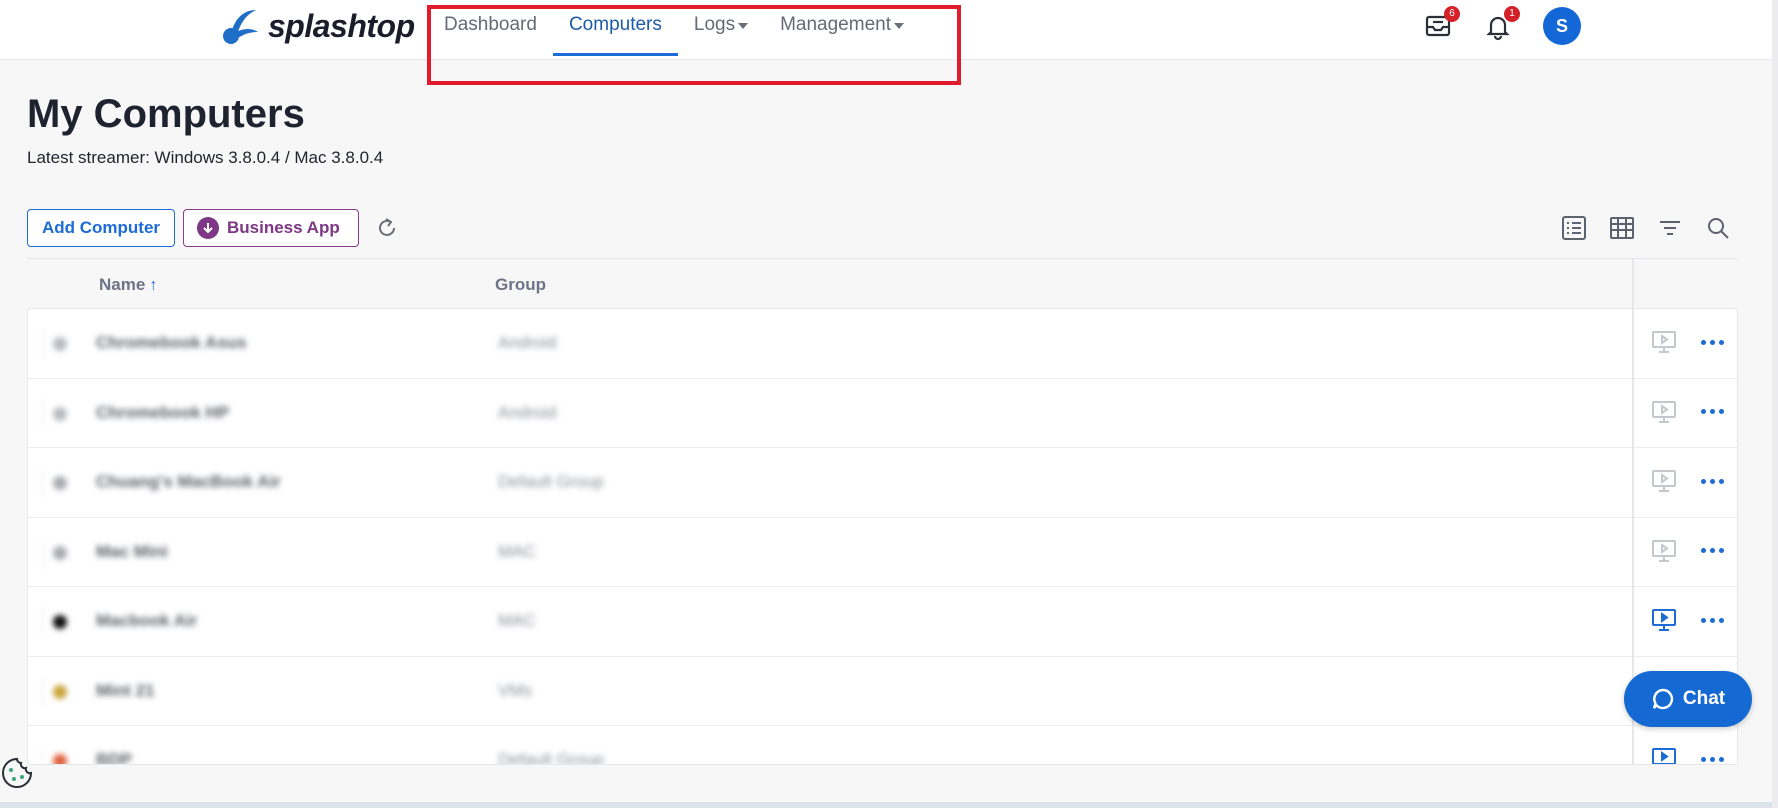 The height and width of the screenshot is (808, 1778). What do you see at coordinates (240, 27) in the screenshot?
I see `splashtop-logo-icon` at bounding box center [240, 27].